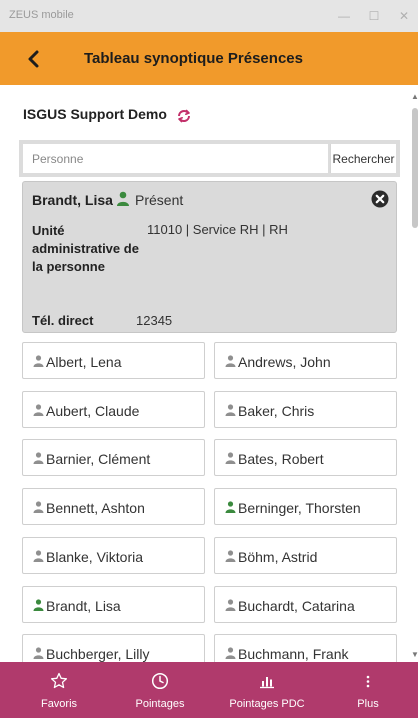  I want to click on refresh-button, so click(184, 116).